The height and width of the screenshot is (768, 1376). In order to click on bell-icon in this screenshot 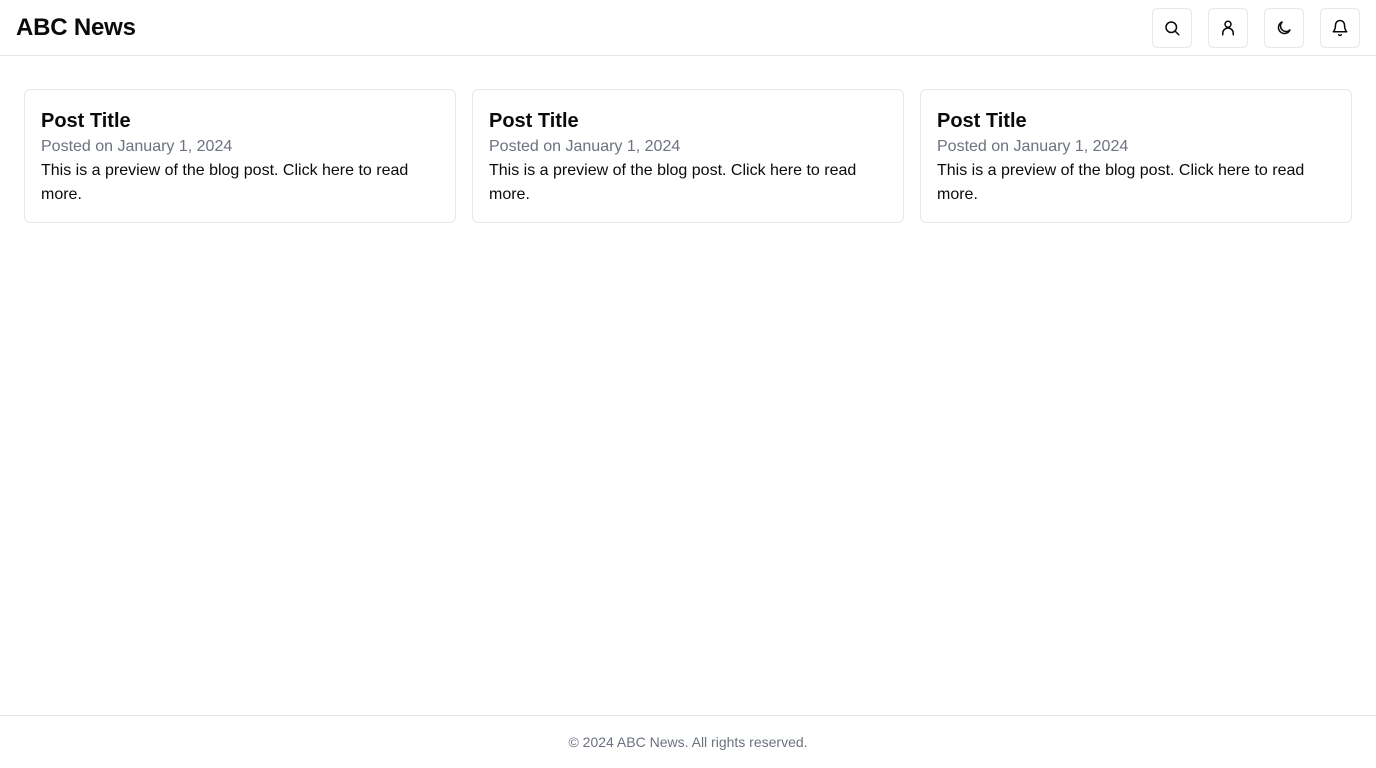, I will do `click(1340, 28)`.